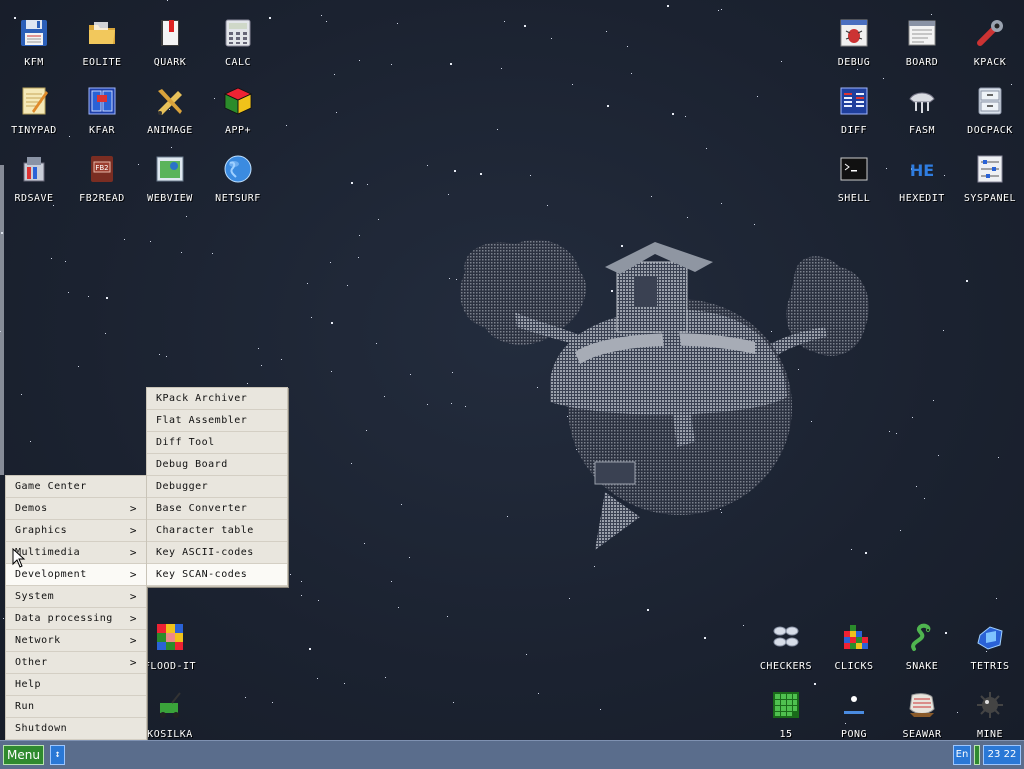 The height and width of the screenshot is (769, 1024). Describe the element at coordinates (170, 710) in the screenshot. I see `desktop-icon-kosilka: KOSILKA` at that location.